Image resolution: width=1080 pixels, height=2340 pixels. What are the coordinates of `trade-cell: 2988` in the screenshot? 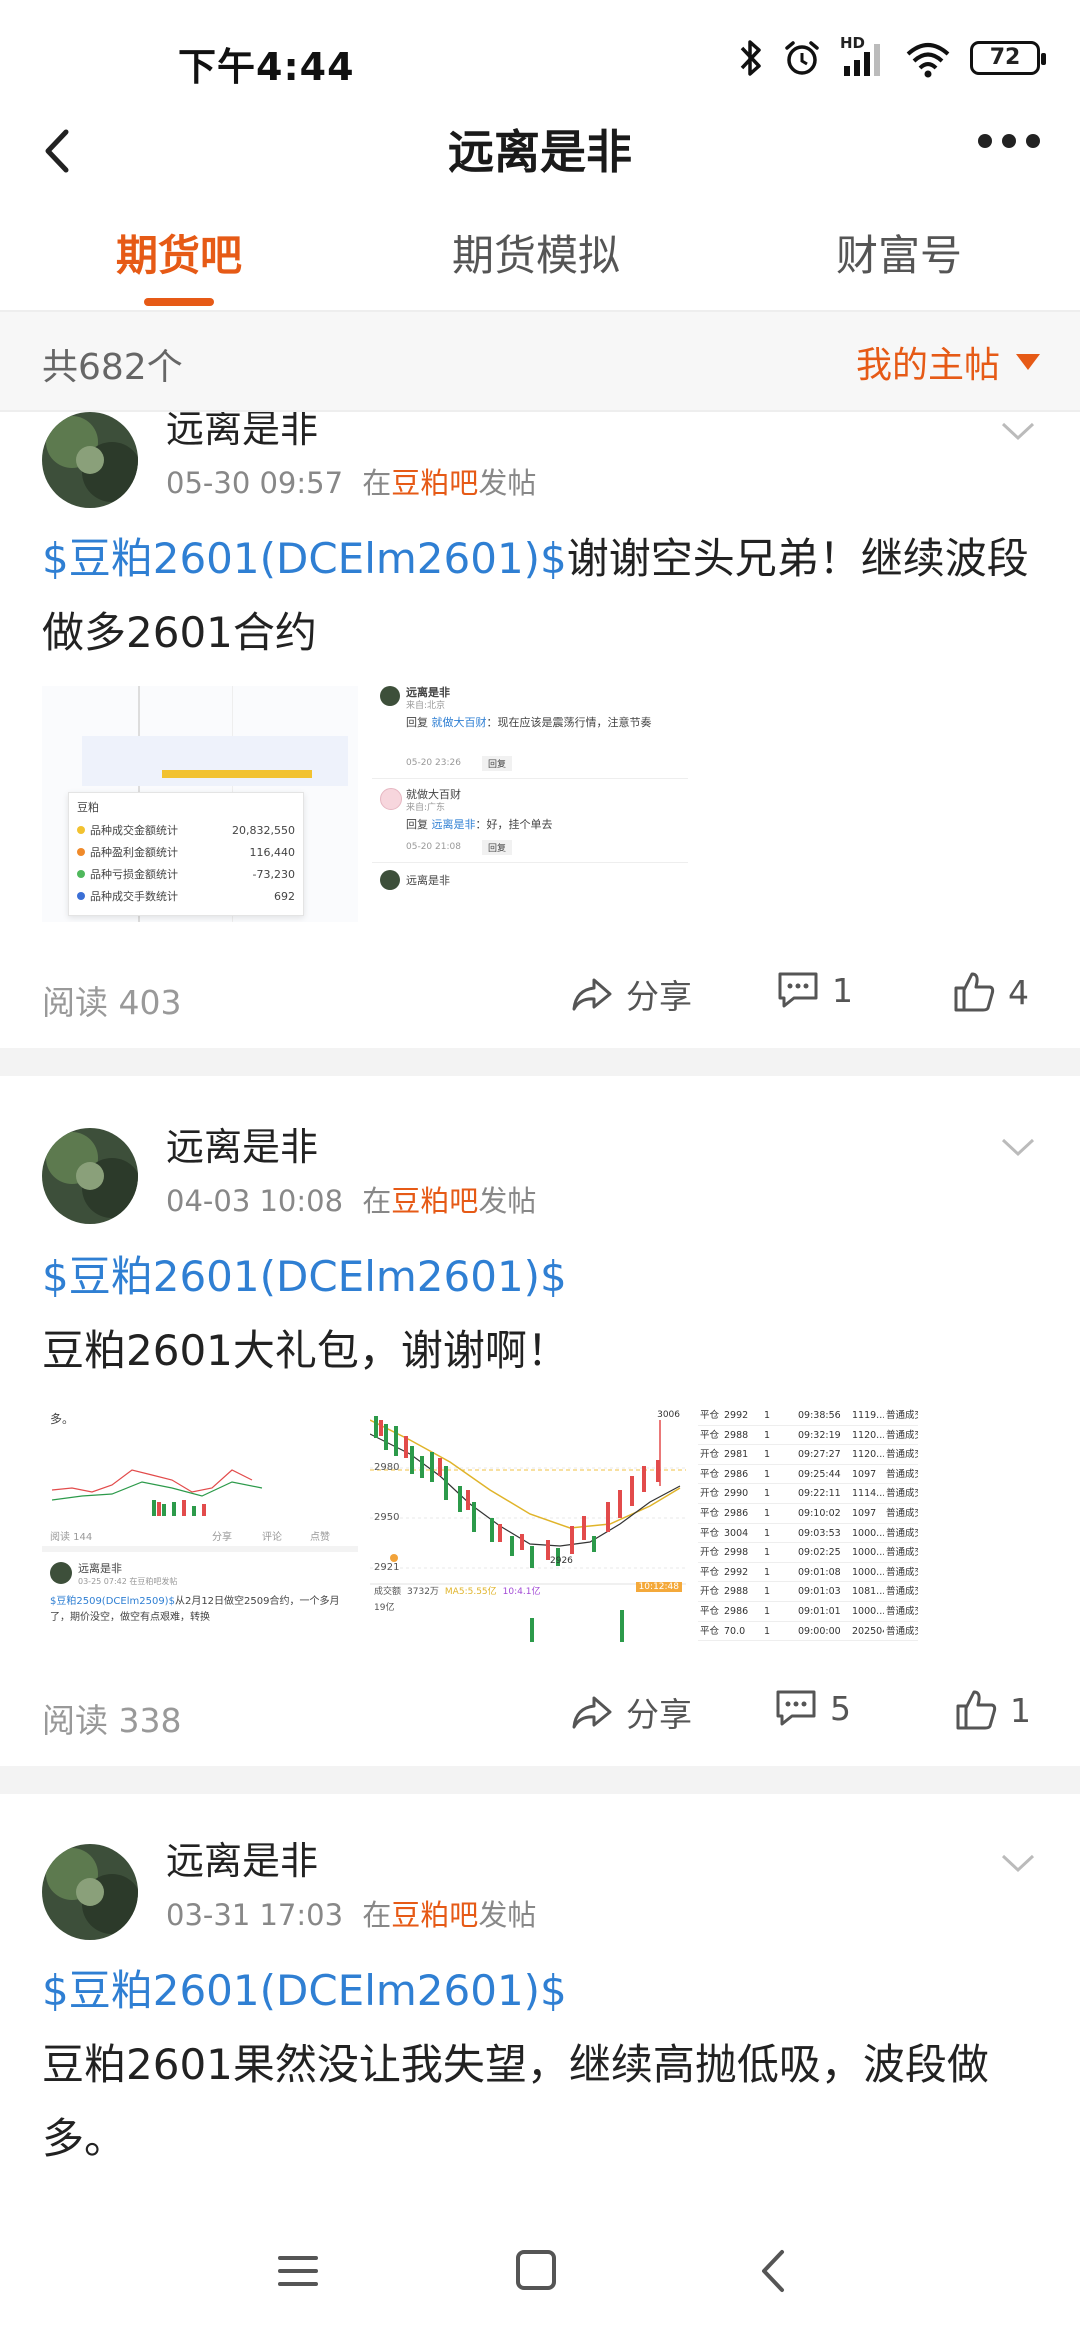 It's located at (736, 1435).